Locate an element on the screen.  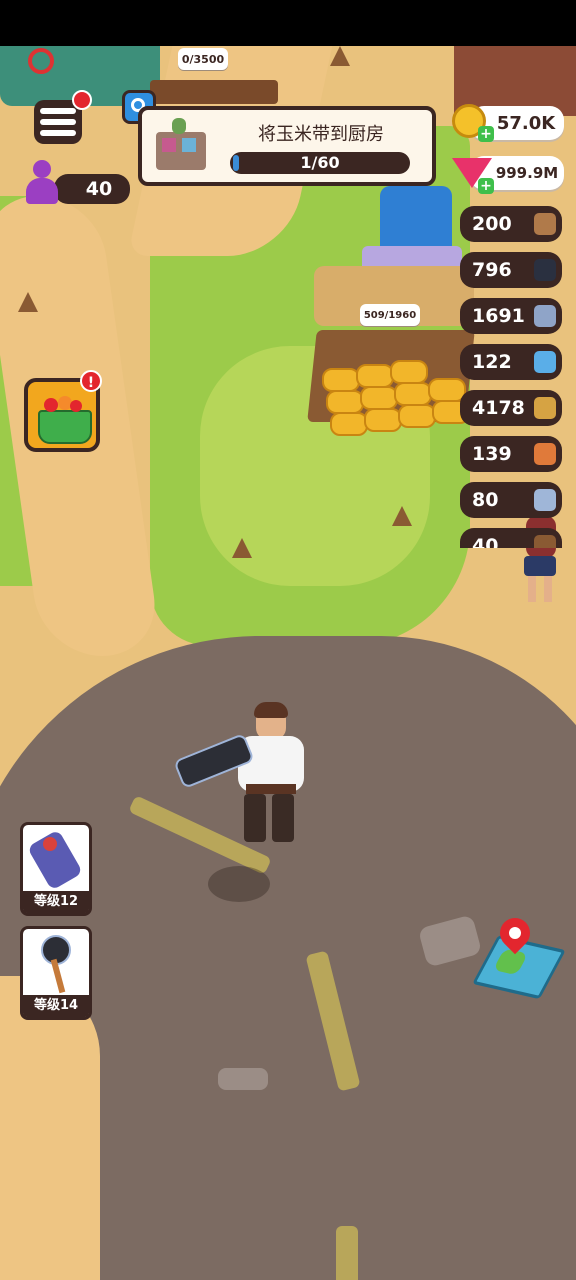
quest-progress-text: 1/60 is located at coordinates (320, 162).